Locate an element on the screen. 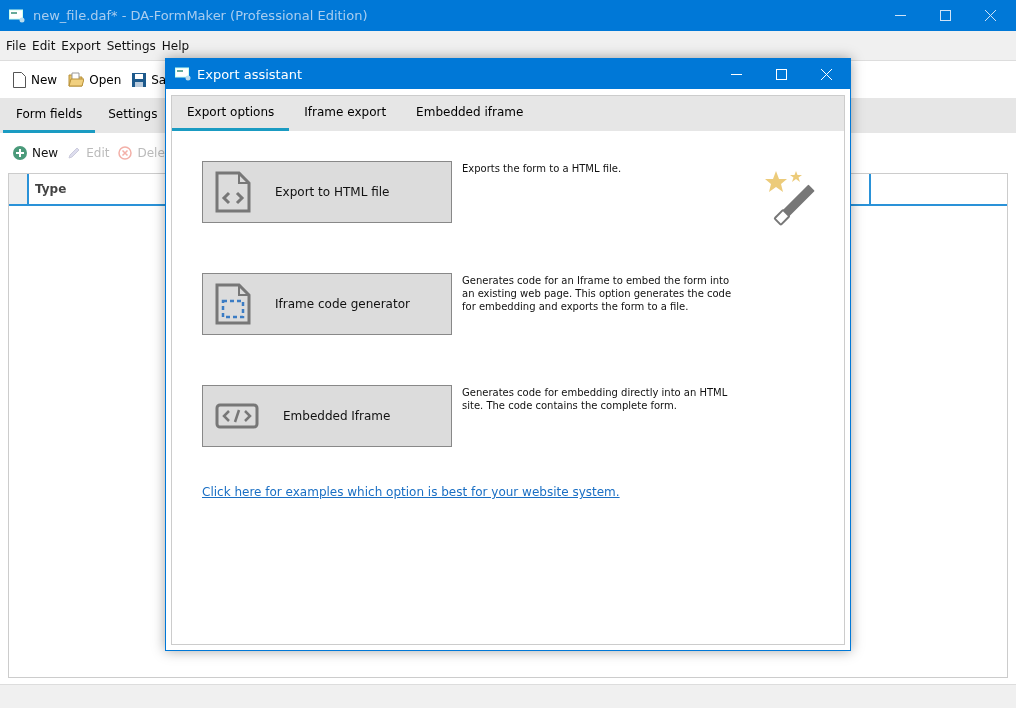  dialog-title: Export assistant is located at coordinates (249, 74).